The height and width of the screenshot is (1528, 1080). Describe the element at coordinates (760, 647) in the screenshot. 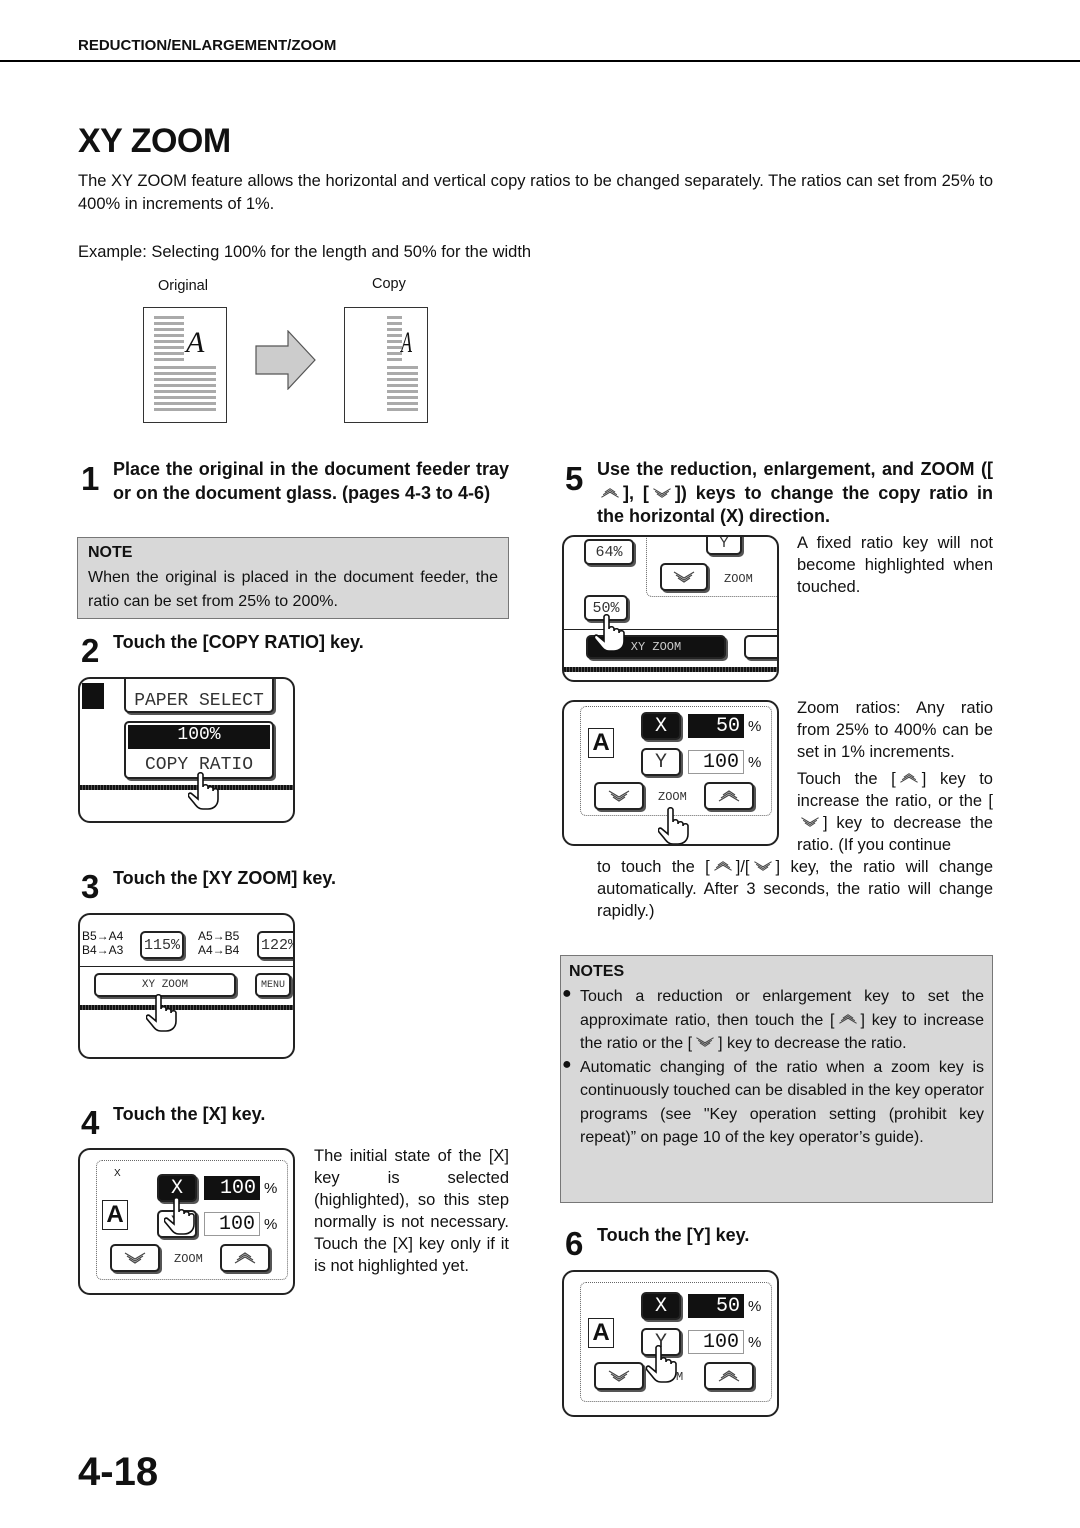

I see `blank-key` at that location.